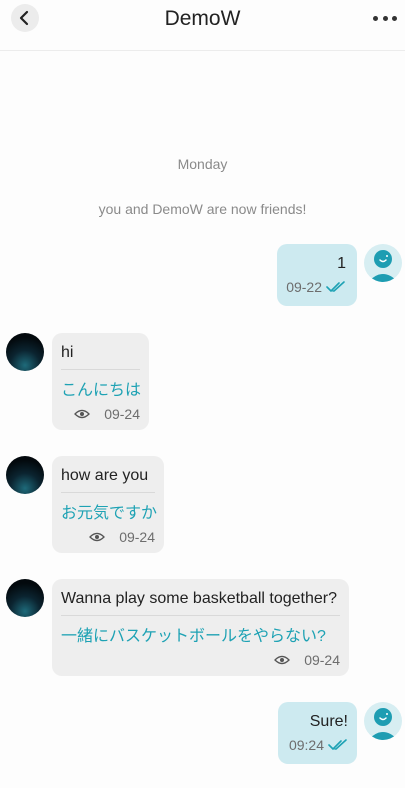 Image resolution: width=405 pixels, height=788 pixels. What do you see at coordinates (306, 745) in the screenshot?
I see `message-time: 09:24` at bounding box center [306, 745].